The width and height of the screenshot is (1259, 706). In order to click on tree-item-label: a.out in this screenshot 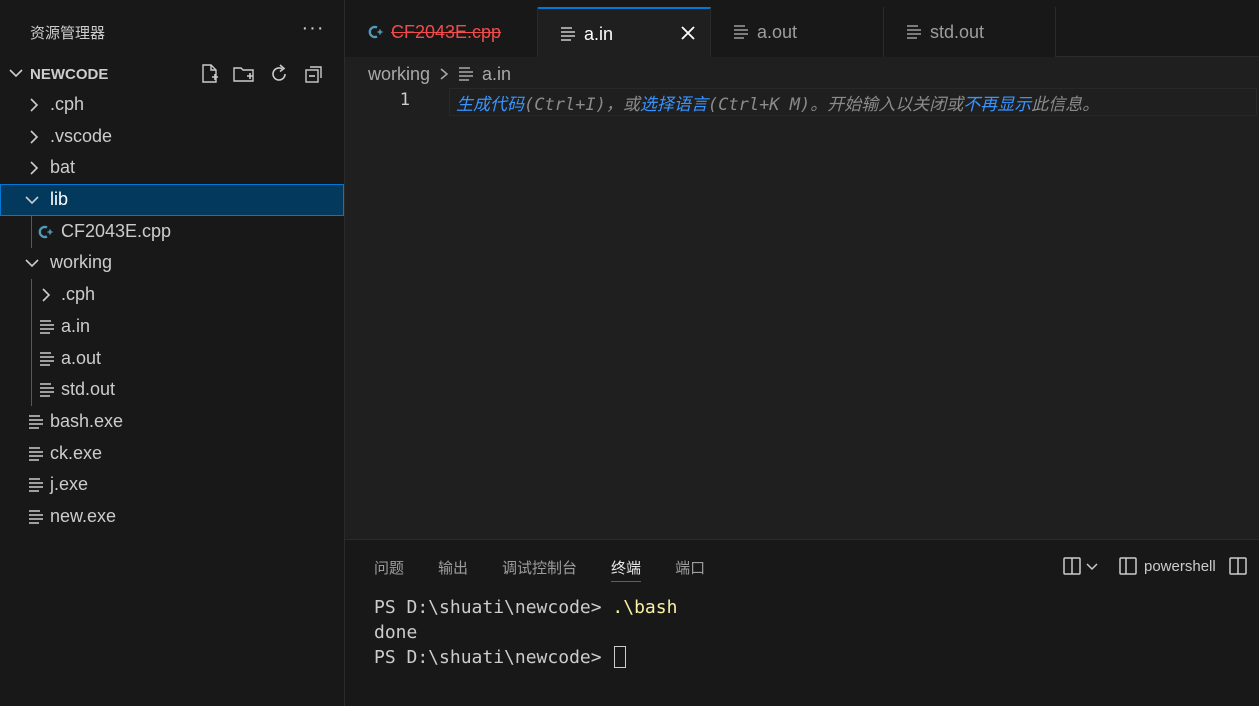, I will do `click(81, 357)`.